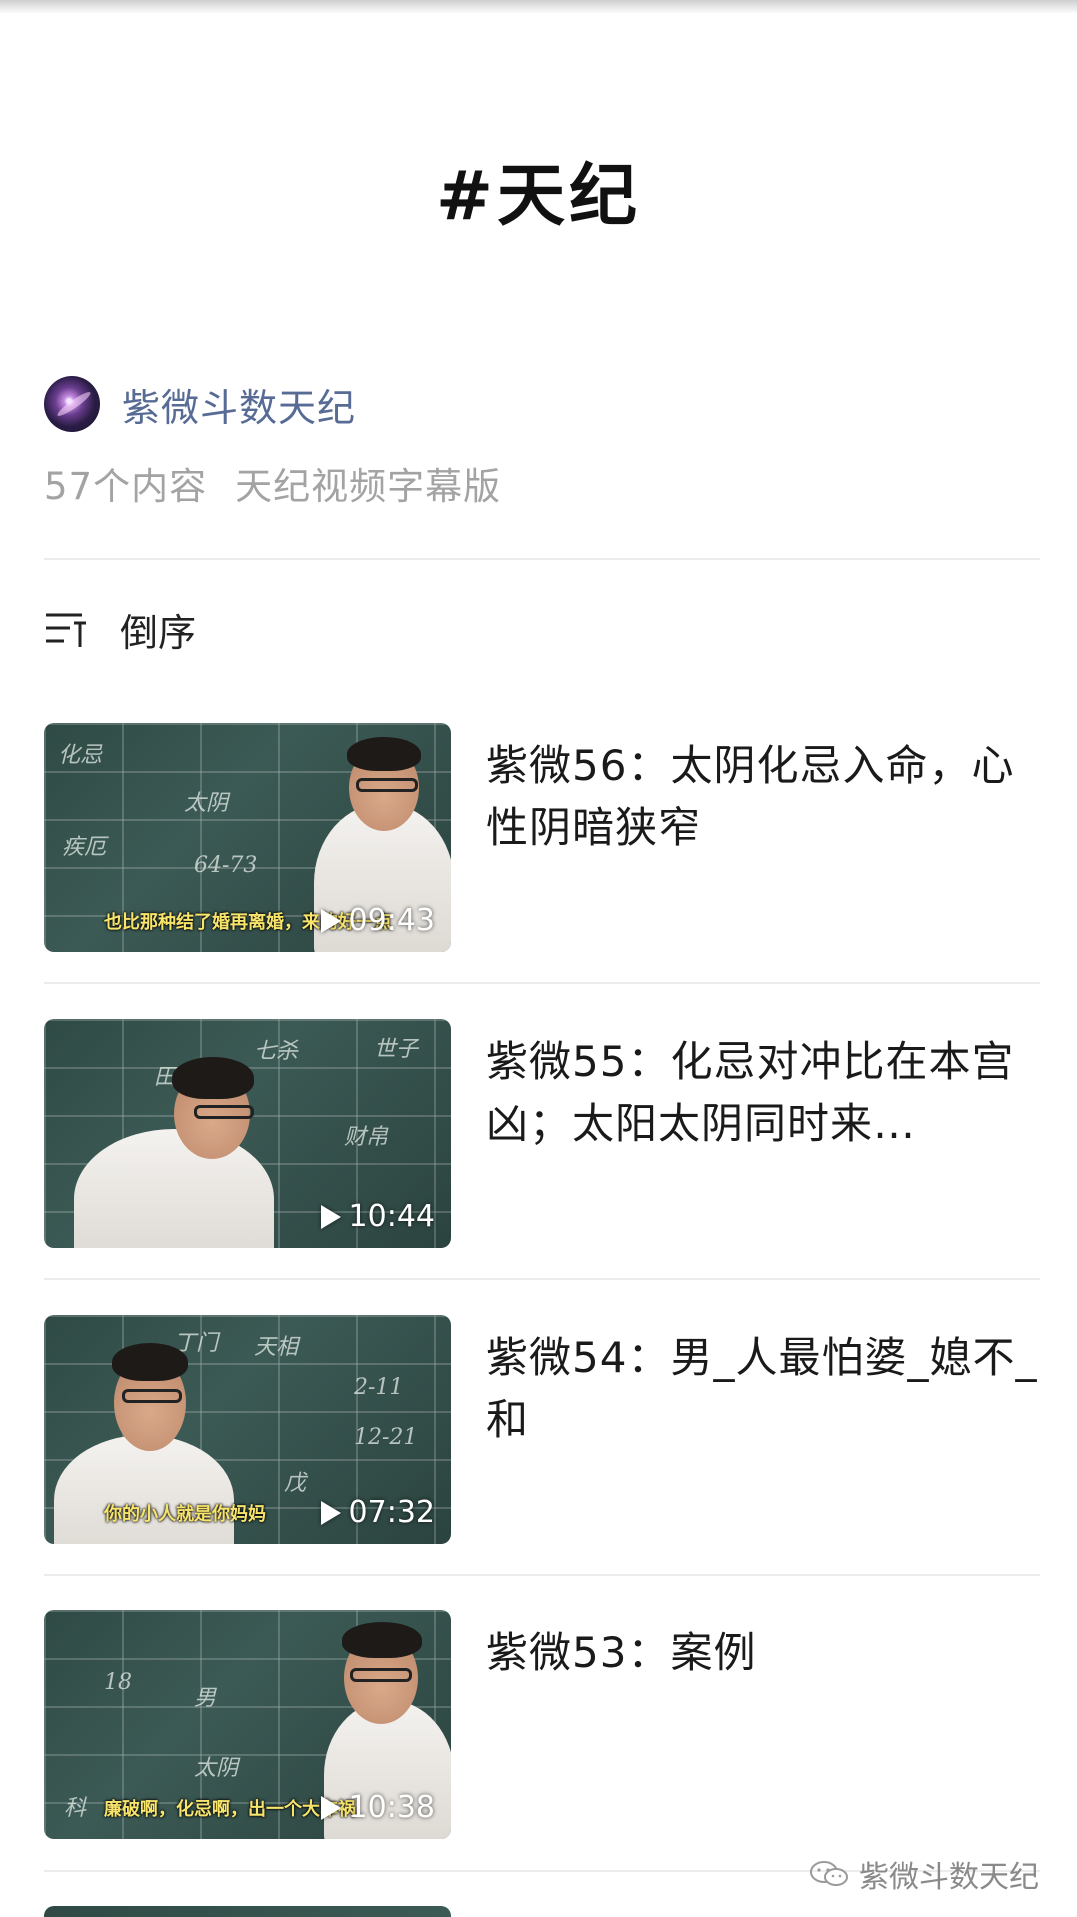  Describe the element at coordinates (542, 1725) in the screenshot. I see `video-item: 18 男 太阴 科 廉破啊，化忌啊，出一个大车祸 10:38 紫微53：案例` at that location.